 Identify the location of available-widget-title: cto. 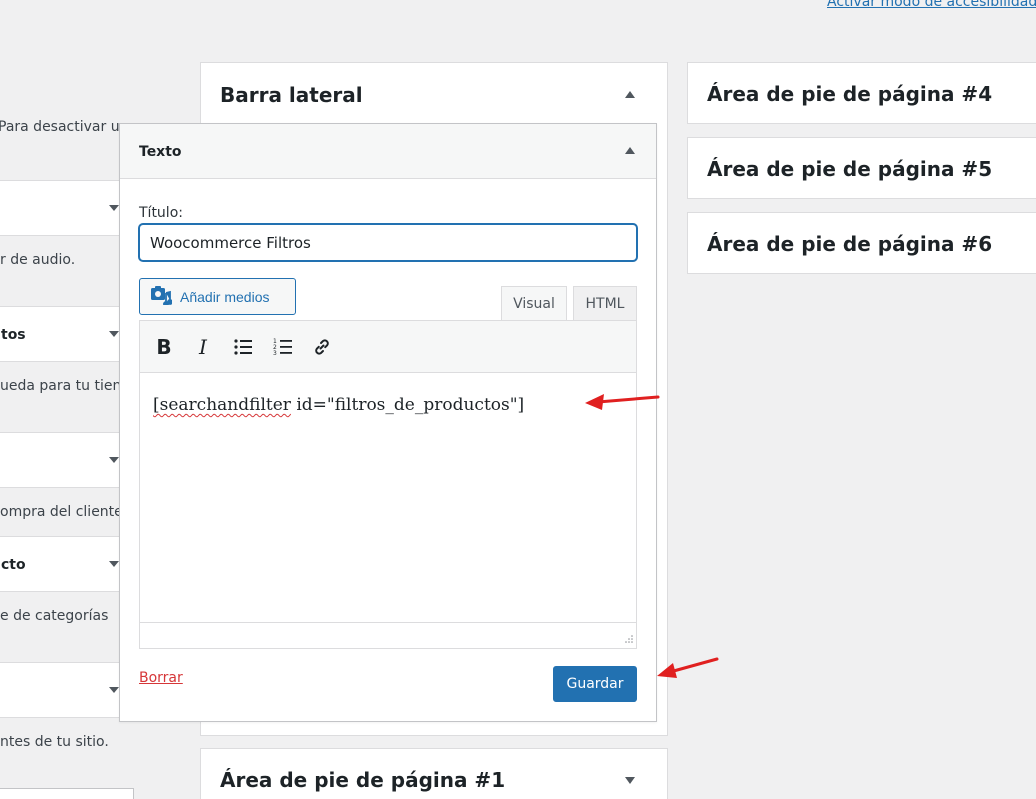
(13, 565).